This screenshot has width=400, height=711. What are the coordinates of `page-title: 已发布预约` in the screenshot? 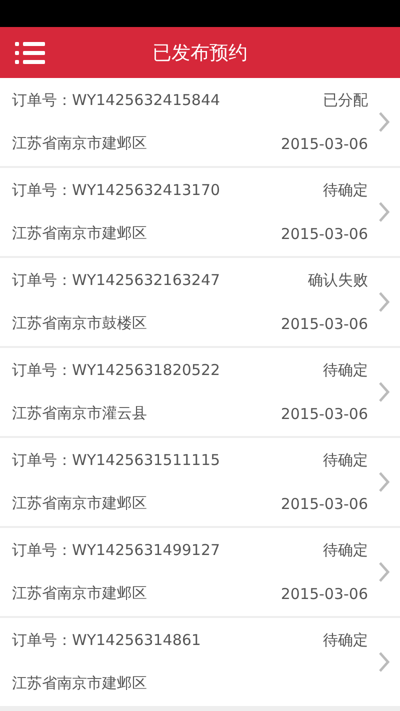 It's located at (200, 53).